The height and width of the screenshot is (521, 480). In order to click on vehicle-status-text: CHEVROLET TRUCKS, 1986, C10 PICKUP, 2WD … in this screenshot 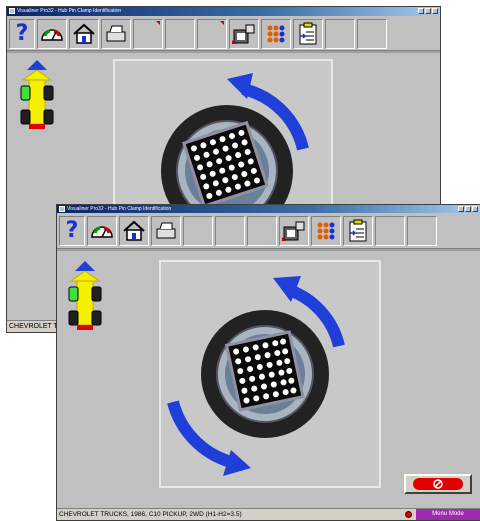, I will do `click(150, 514)`.